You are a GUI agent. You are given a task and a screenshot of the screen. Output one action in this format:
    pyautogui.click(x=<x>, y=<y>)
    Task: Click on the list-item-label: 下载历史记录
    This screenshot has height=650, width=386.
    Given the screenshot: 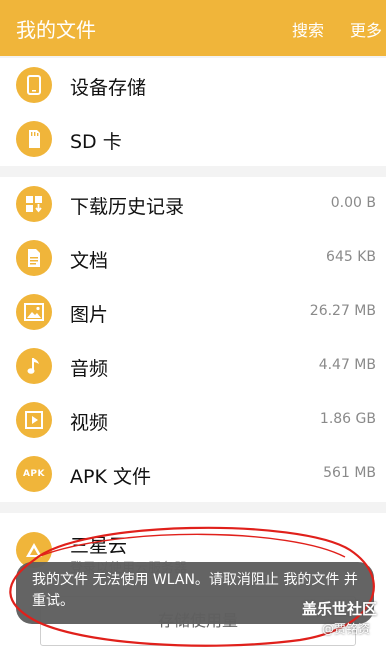 What is the action you would take?
    pyautogui.click(x=127, y=207)
    